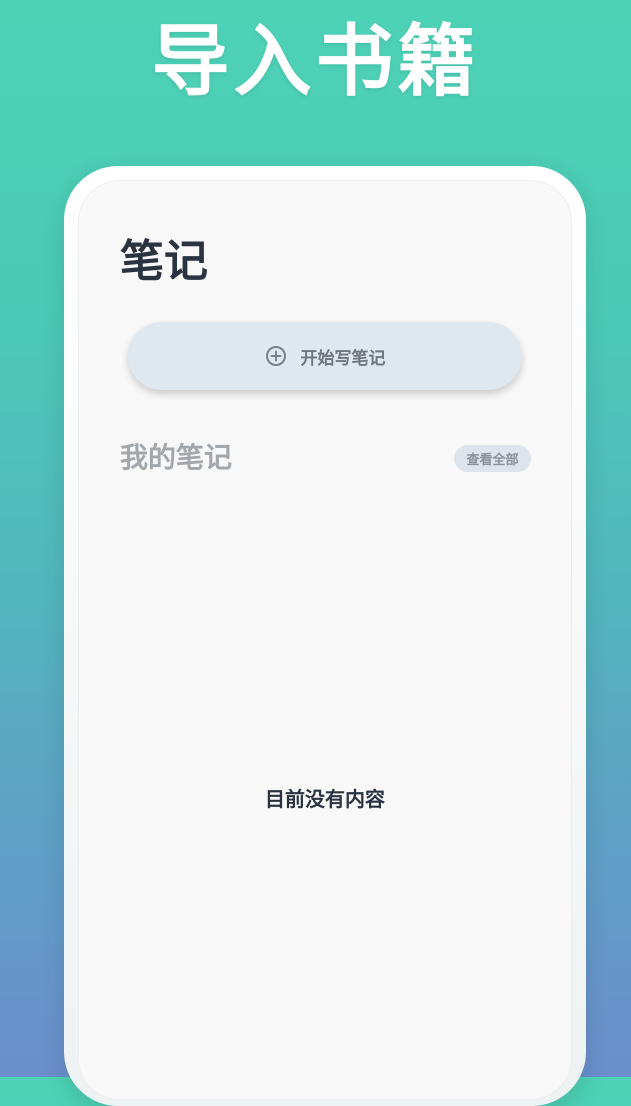  I want to click on plus-circle-icon, so click(276, 356).